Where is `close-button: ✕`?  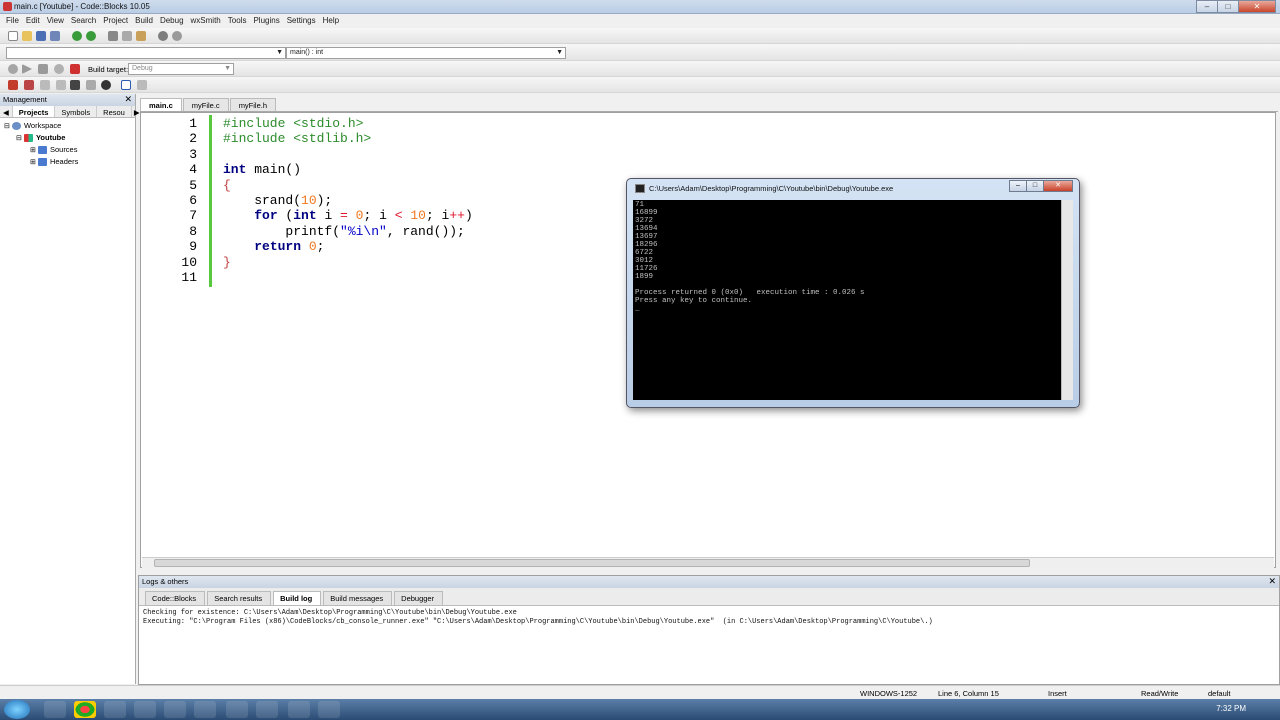 close-button: ✕ is located at coordinates (1257, 6).